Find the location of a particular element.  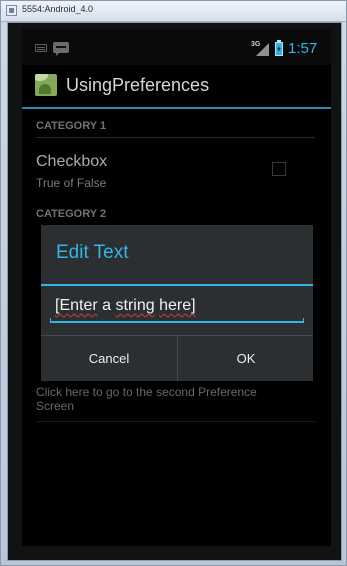

message-icon is located at coordinates (61, 49).